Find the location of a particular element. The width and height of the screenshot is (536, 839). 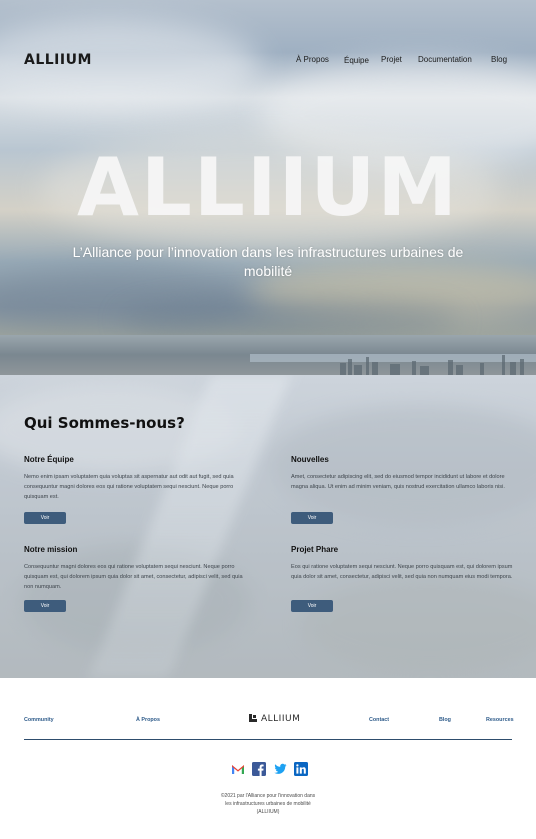

twitter-icon is located at coordinates (280, 769).